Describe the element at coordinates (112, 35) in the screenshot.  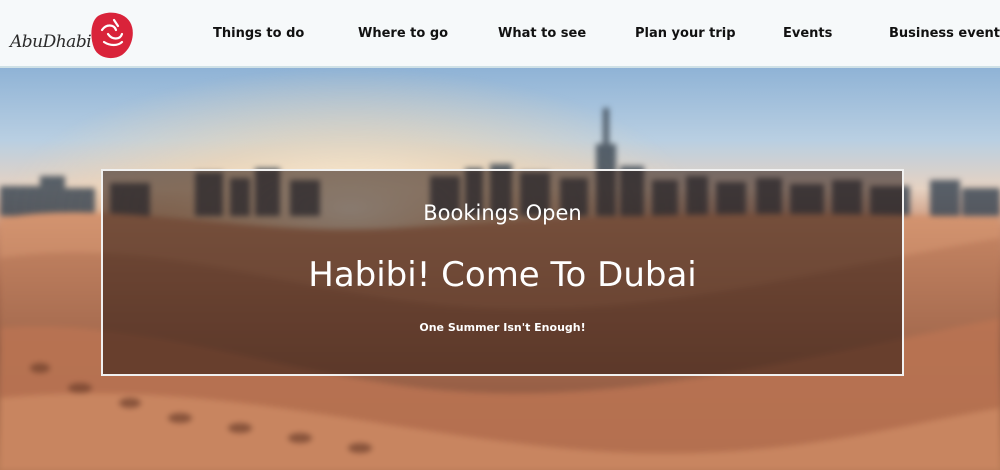
I see `logo-emblem-icon` at that location.